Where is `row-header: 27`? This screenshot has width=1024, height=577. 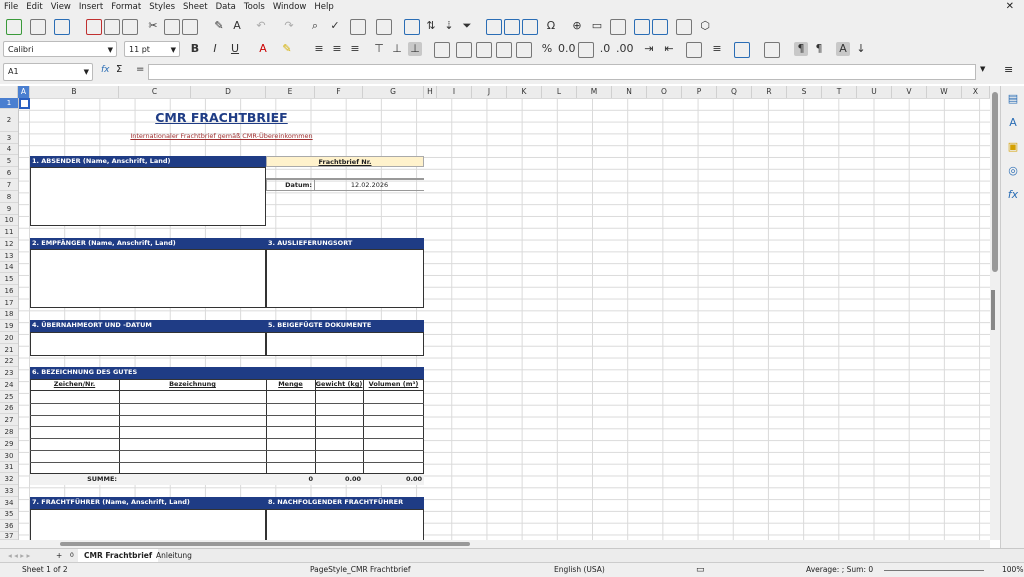 row-header: 27 is located at coordinates (9, 420).